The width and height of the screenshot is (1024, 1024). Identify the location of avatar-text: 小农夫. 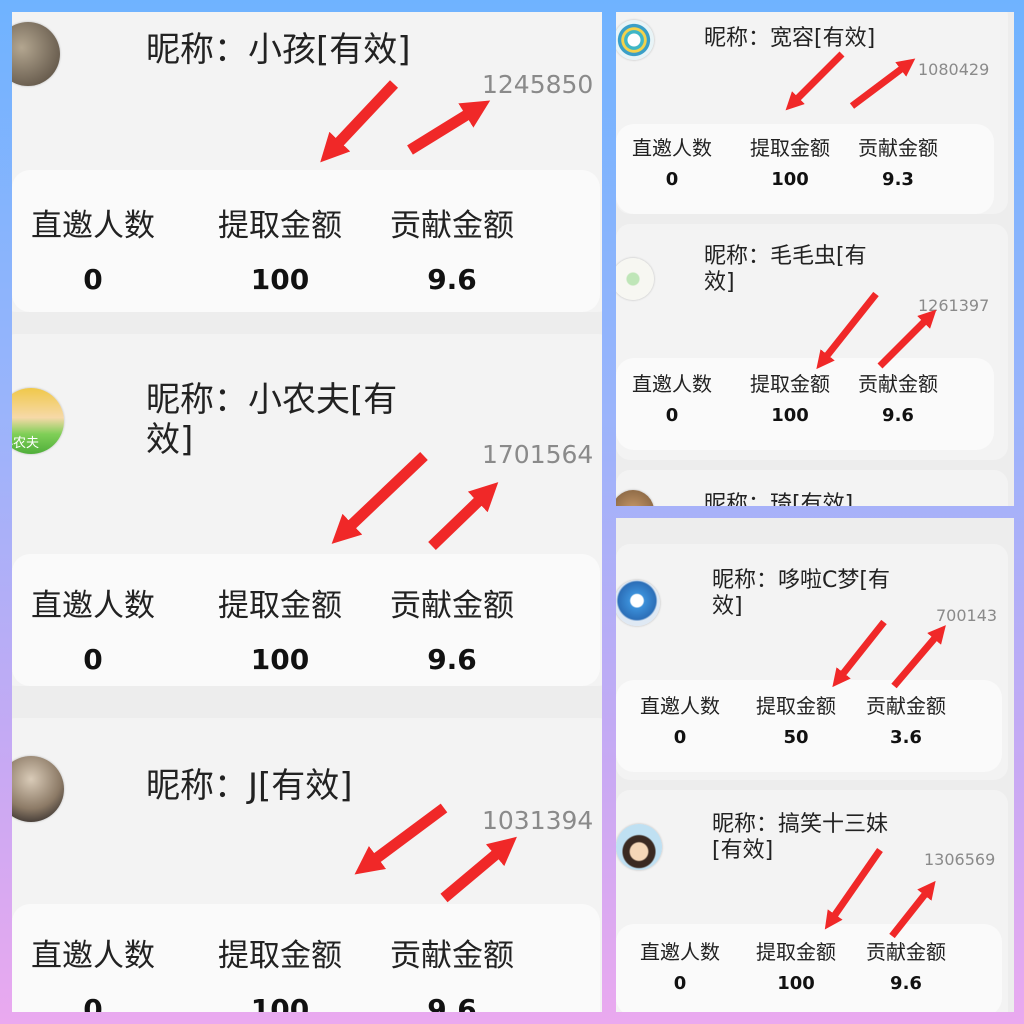
(26, 443).